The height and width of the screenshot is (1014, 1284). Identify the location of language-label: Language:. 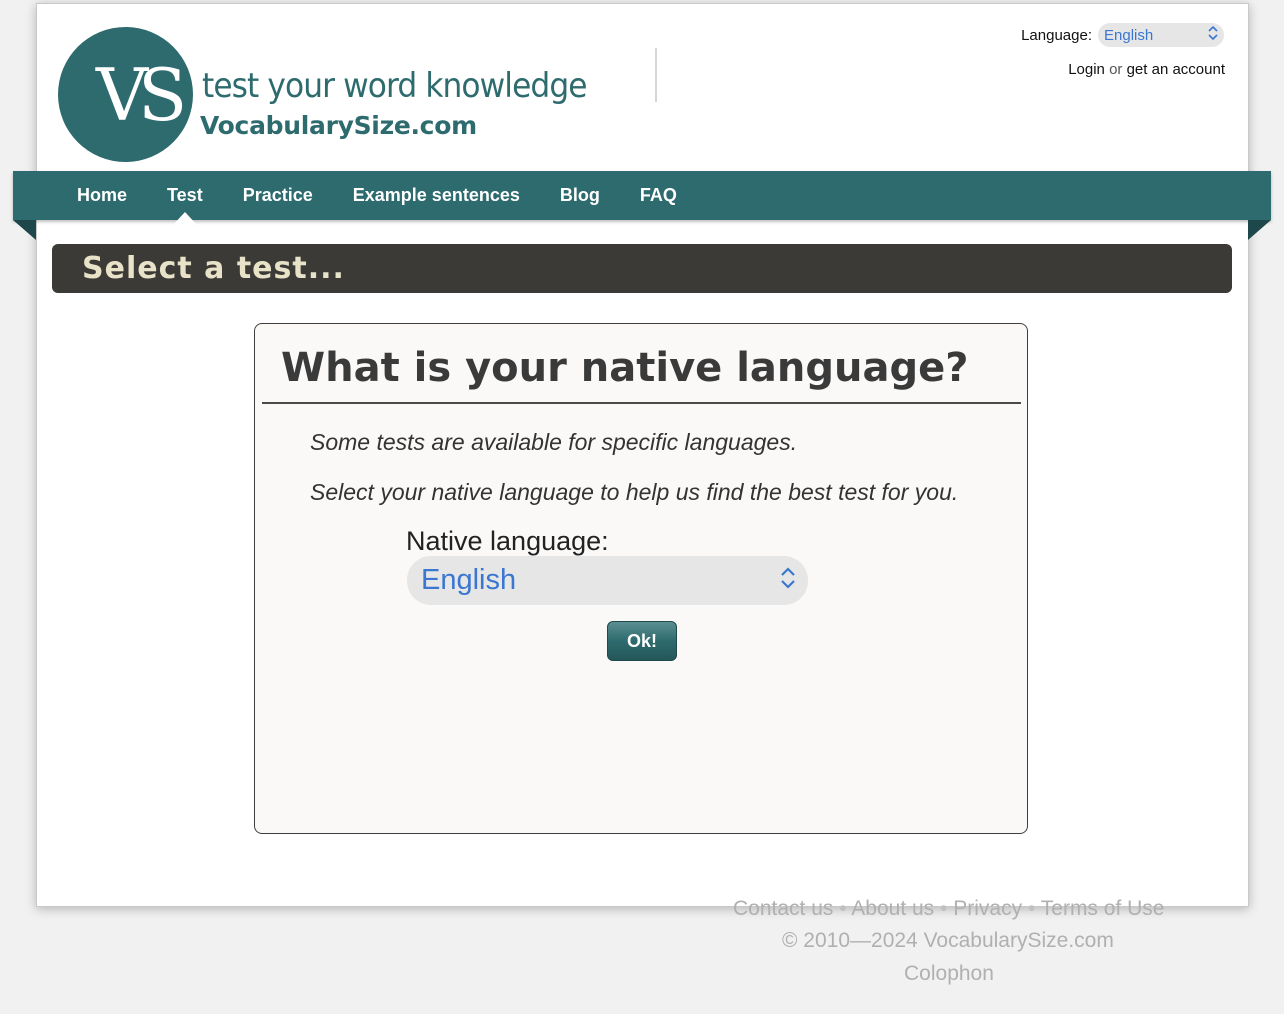
(1056, 35).